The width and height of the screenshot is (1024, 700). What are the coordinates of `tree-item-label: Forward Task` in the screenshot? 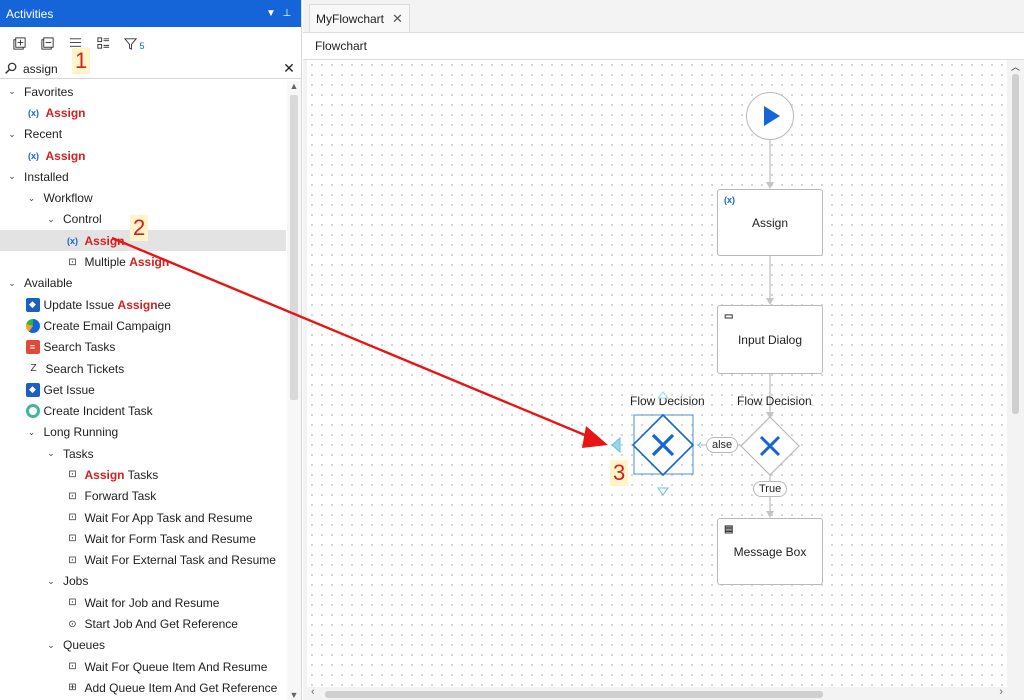 It's located at (120, 496).